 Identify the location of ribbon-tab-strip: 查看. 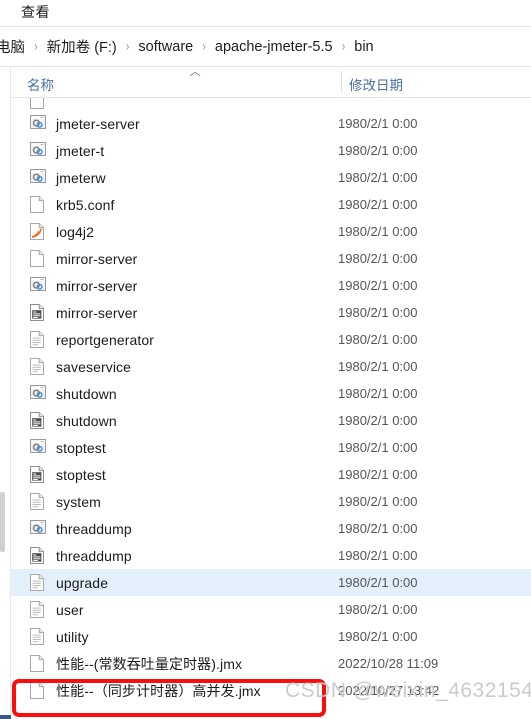
(265, 13).